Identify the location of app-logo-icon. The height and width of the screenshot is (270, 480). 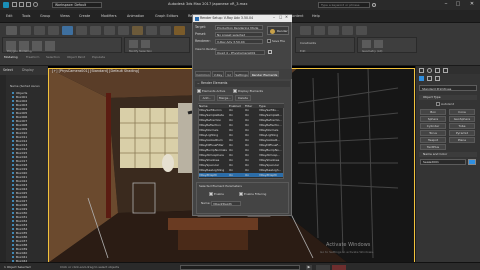
(6, 5).